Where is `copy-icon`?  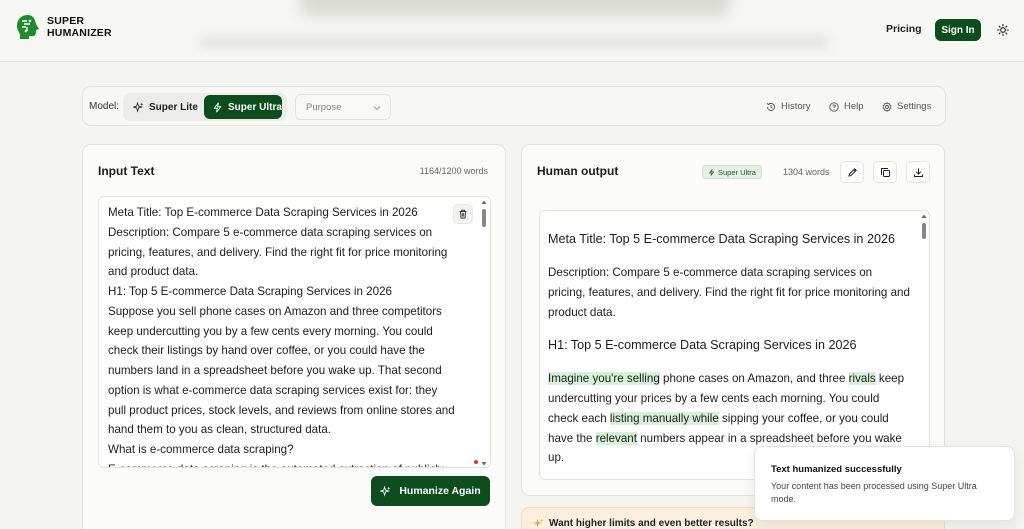
copy-icon is located at coordinates (885, 172).